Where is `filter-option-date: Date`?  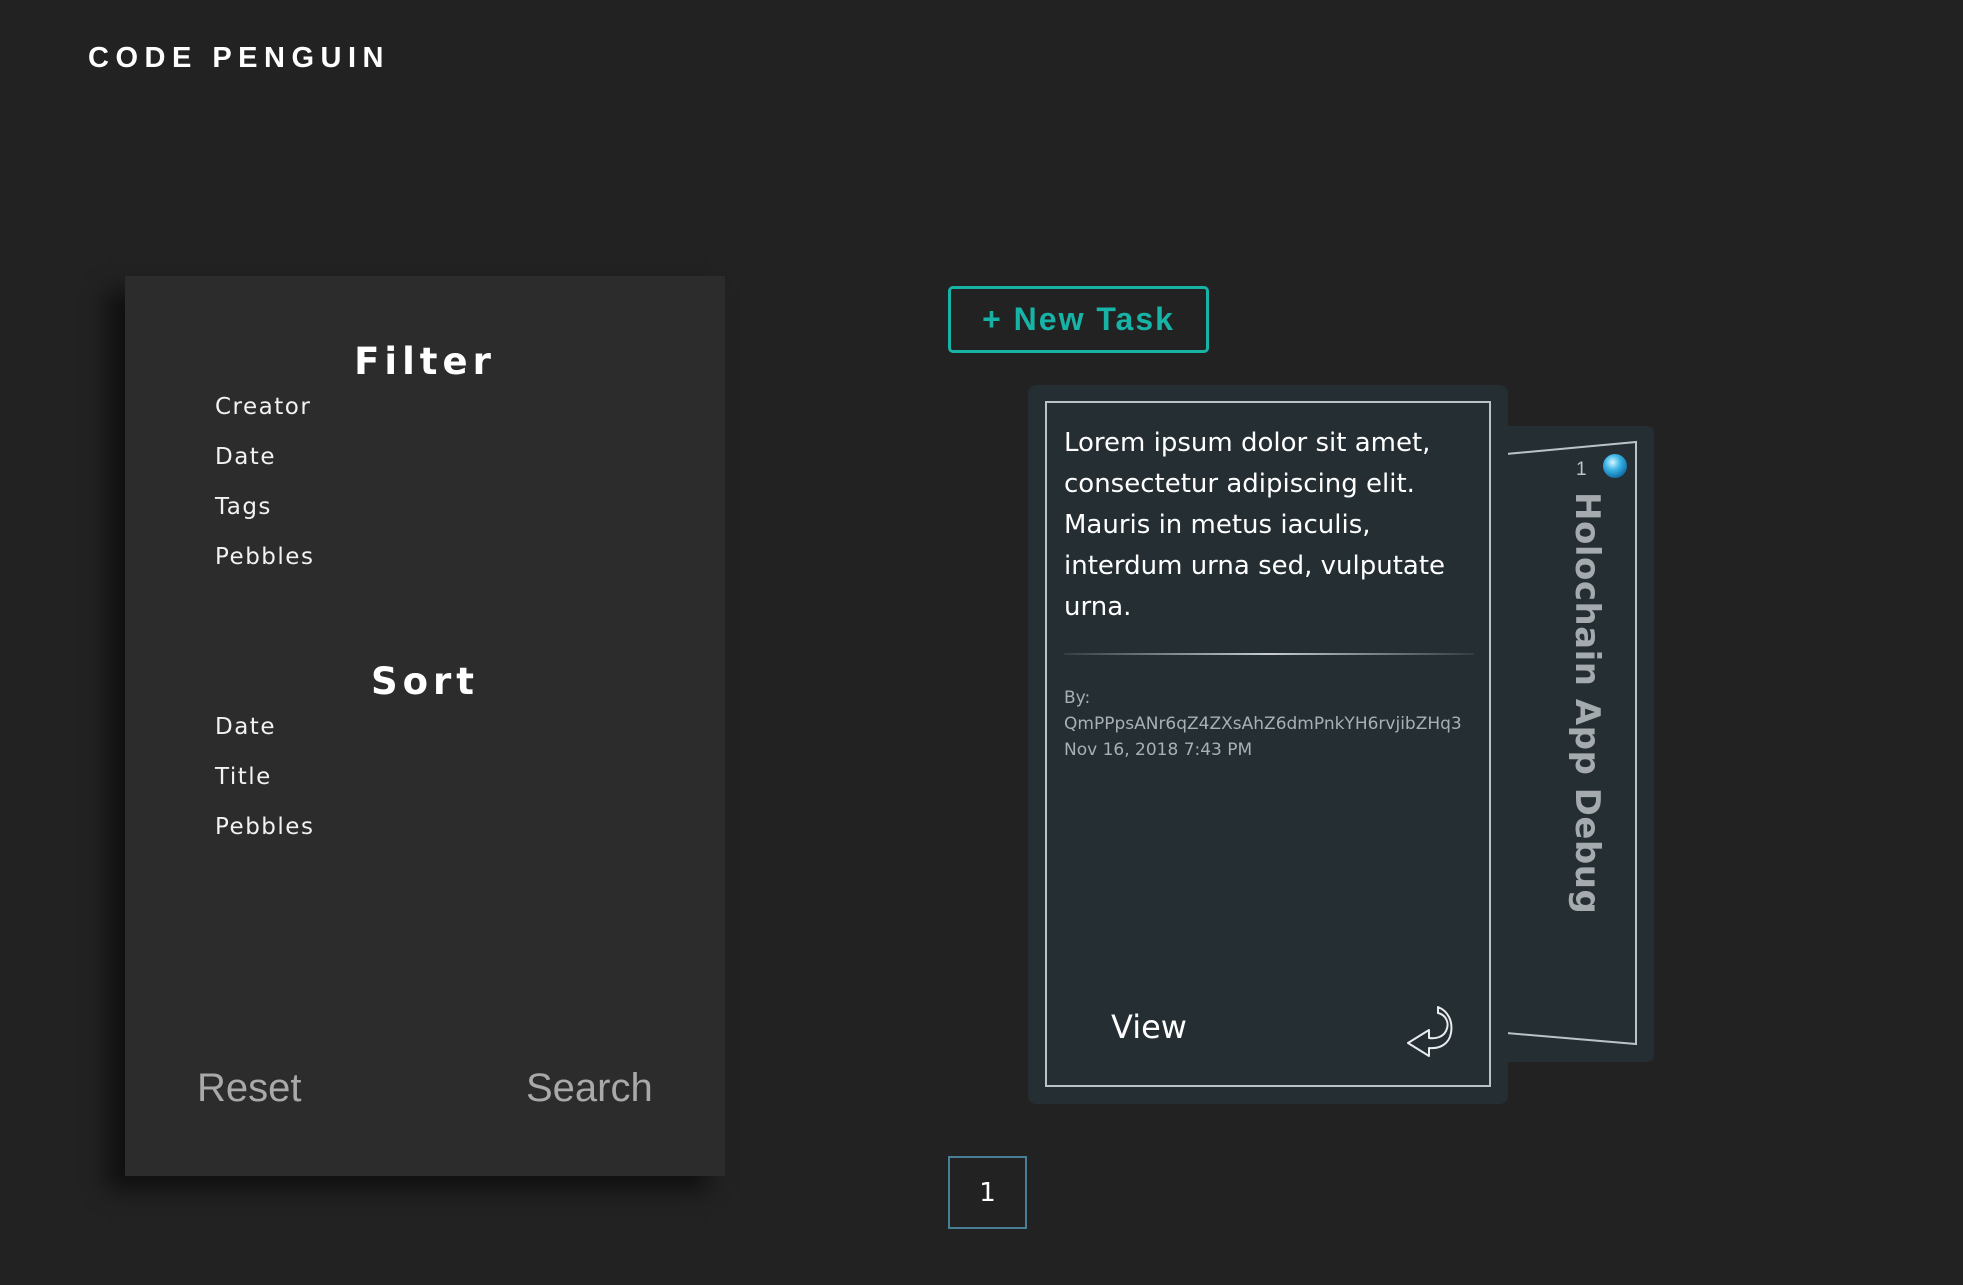
filter-option-date: Date is located at coordinates (245, 457).